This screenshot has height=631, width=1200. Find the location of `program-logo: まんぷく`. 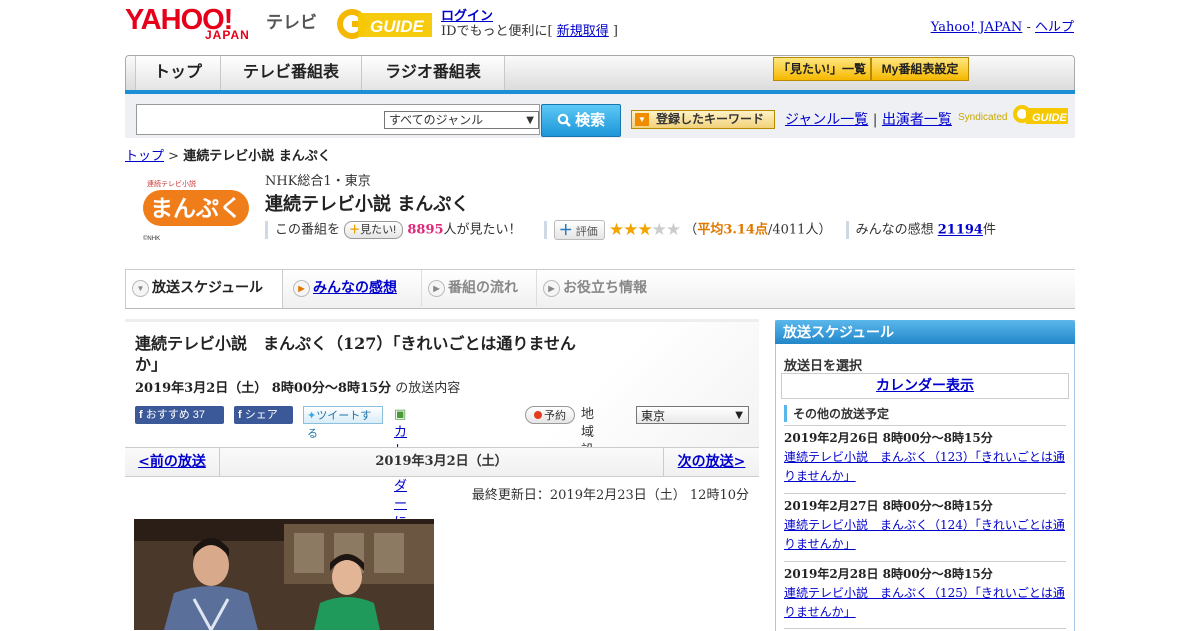

program-logo: まんぷく is located at coordinates (196, 208).